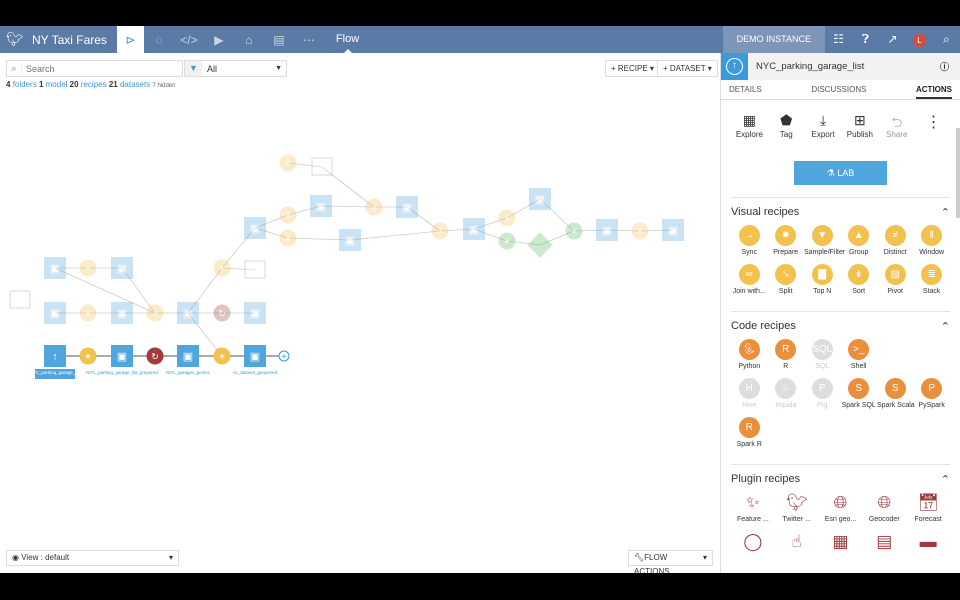 The width and height of the screenshot is (960, 600). What do you see at coordinates (884, 543) in the screenshot?
I see `recipe-plugin-8: ▤` at bounding box center [884, 543].